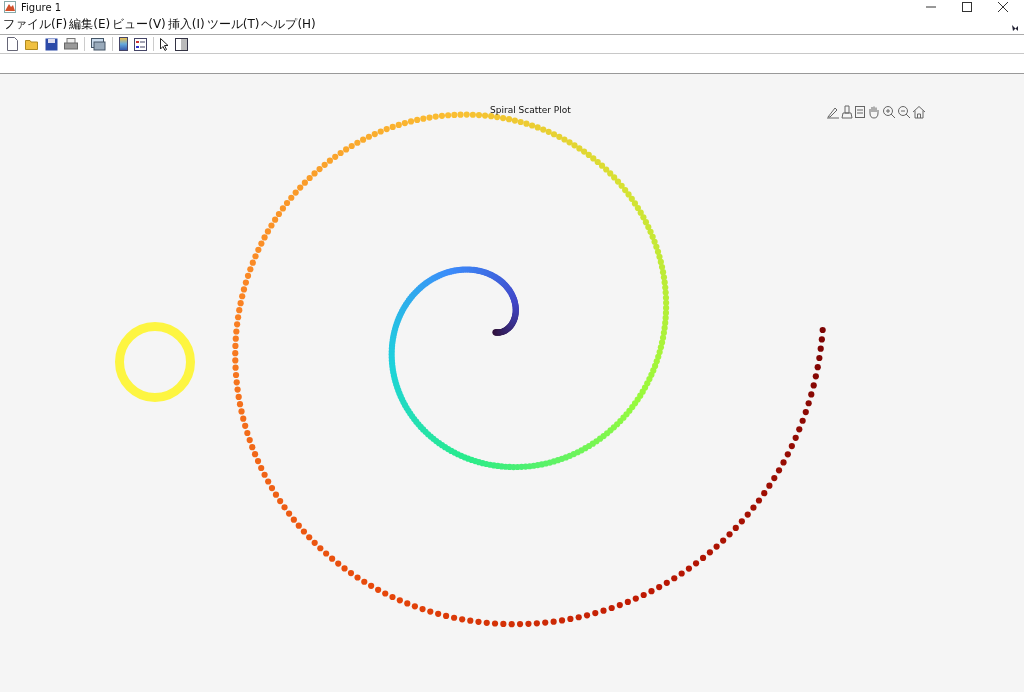 The image size is (1024, 692). I want to click on folder-icon, so click(32, 44).